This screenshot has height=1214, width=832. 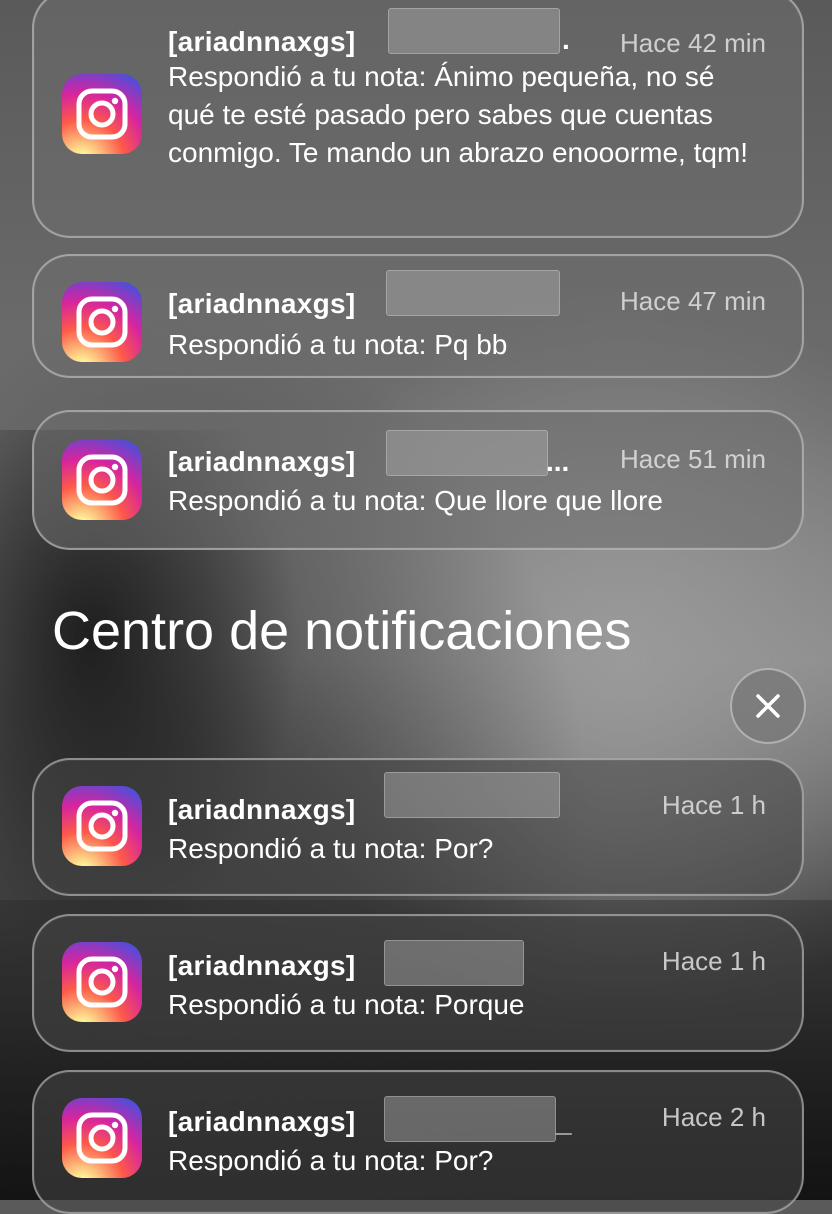 I want to click on clear-notifications-button, so click(x=768, y=706).